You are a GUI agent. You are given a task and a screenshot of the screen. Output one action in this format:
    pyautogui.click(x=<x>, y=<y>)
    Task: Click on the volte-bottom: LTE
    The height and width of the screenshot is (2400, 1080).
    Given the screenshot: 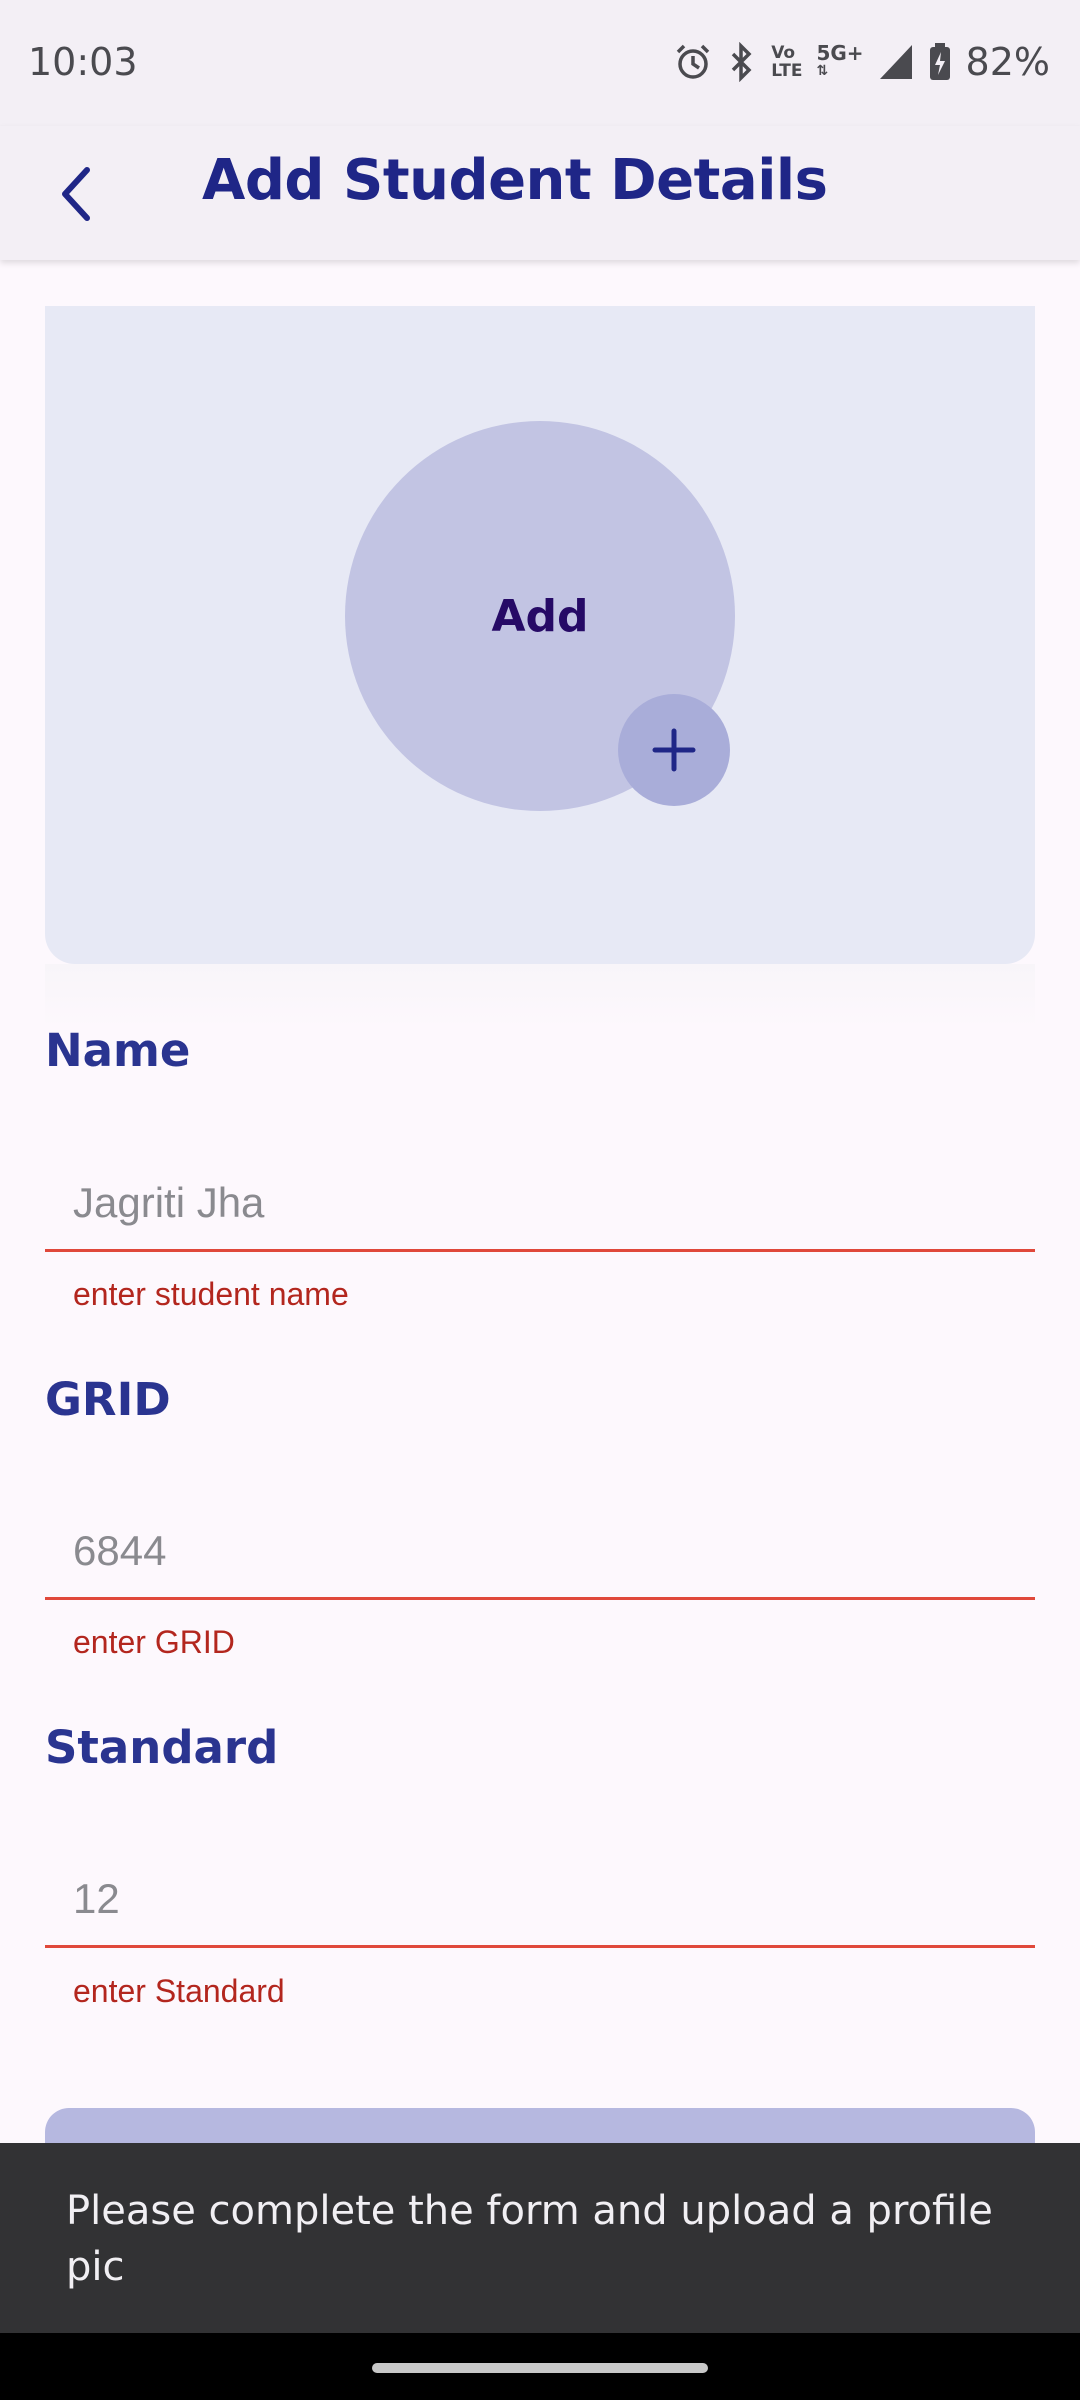 What is the action you would take?
    pyautogui.click(x=787, y=71)
    